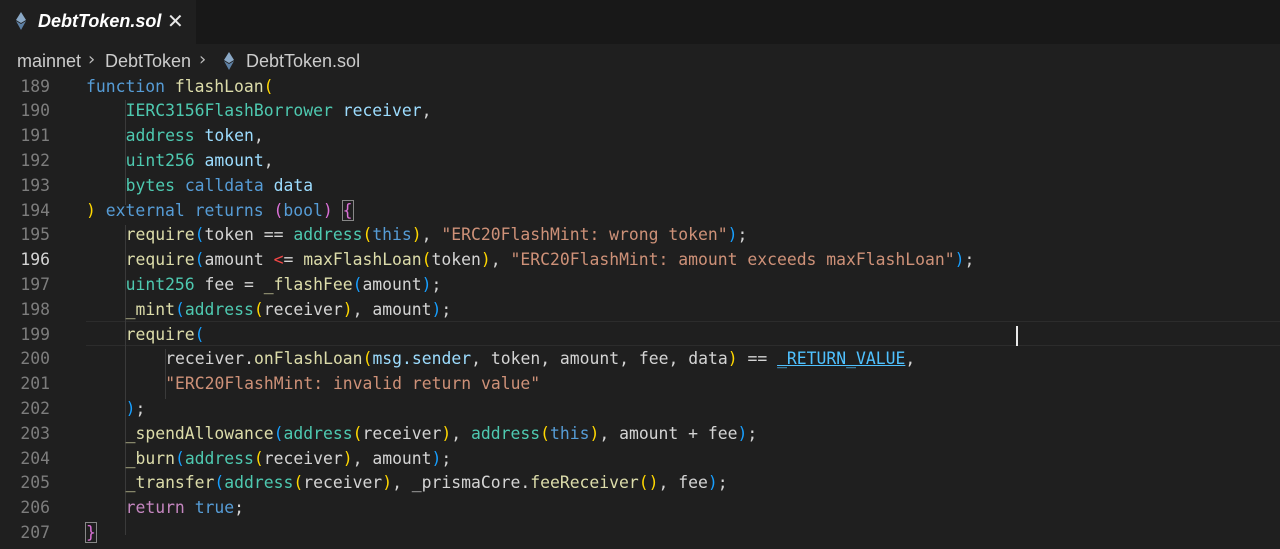 Image resolution: width=1280 pixels, height=549 pixels. I want to click on code-token: receiver, so click(402, 433).